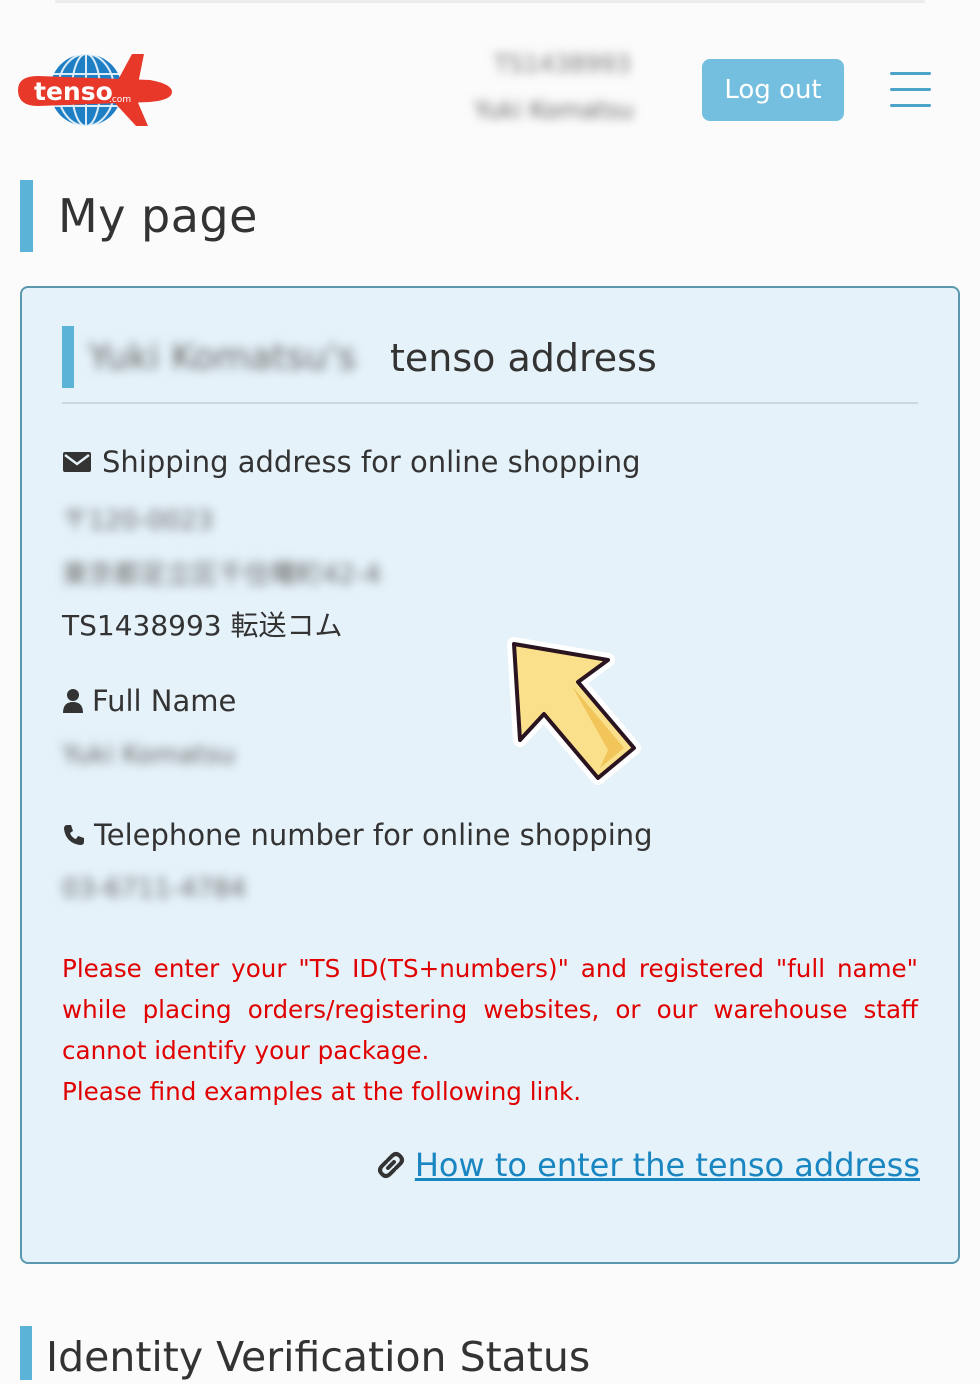 The width and height of the screenshot is (980, 1384). Describe the element at coordinates (68, 357) in the screenshot. I see `card-title-accent` at that location.